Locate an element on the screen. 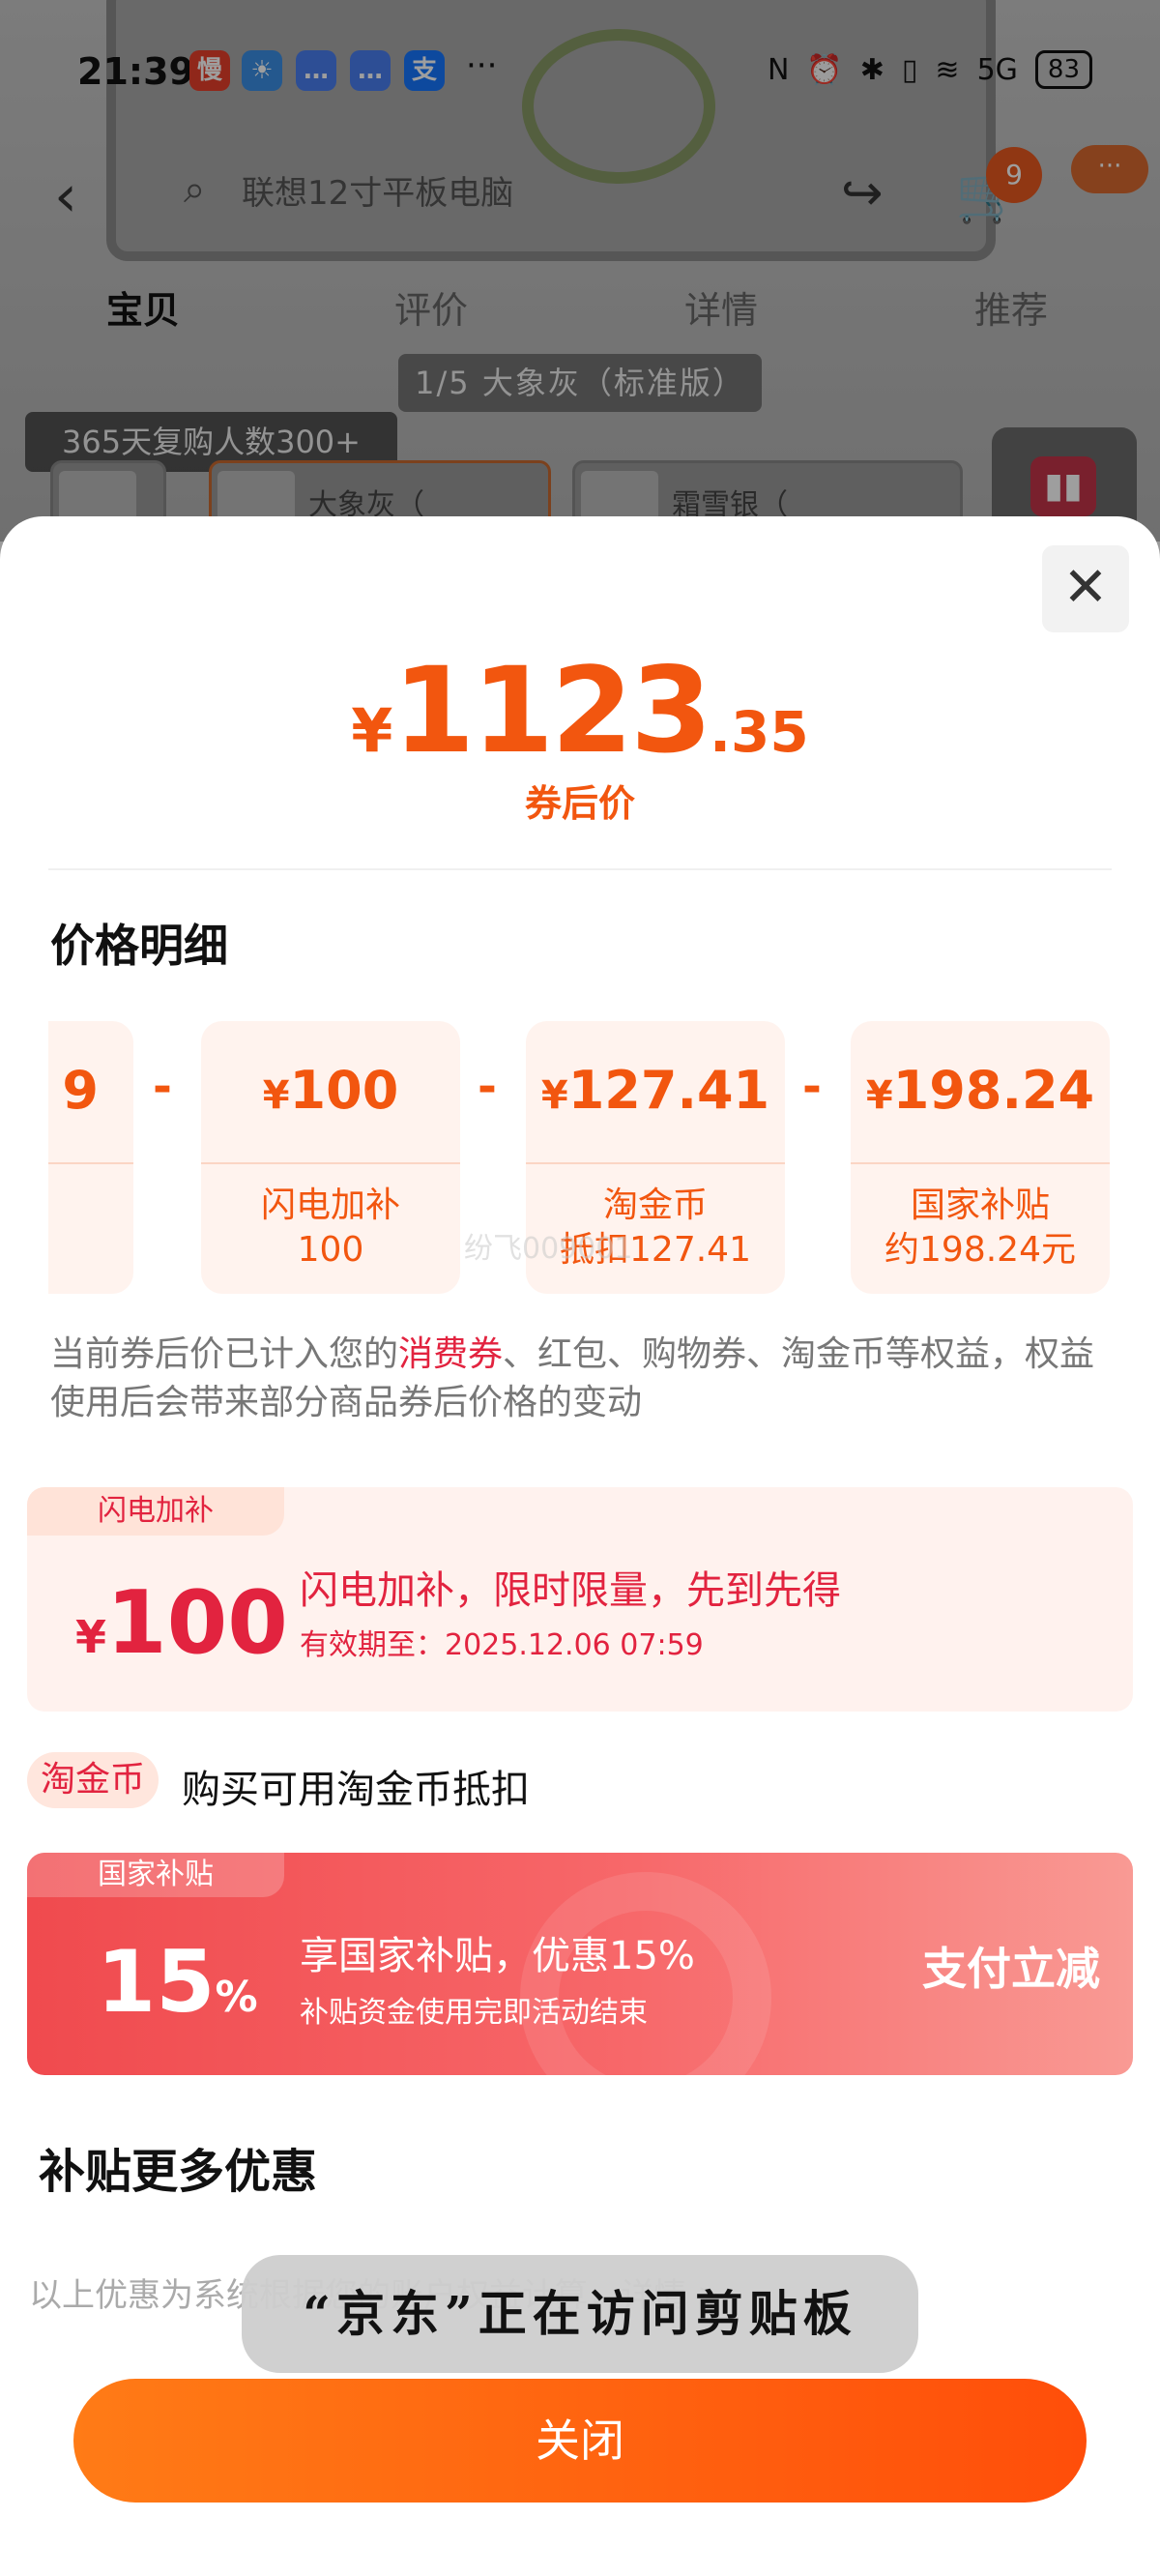 This screenshot has width=1160, height=2576. national-subsidy-tag: 国家补贴 is located at coordinates (155, 1875).